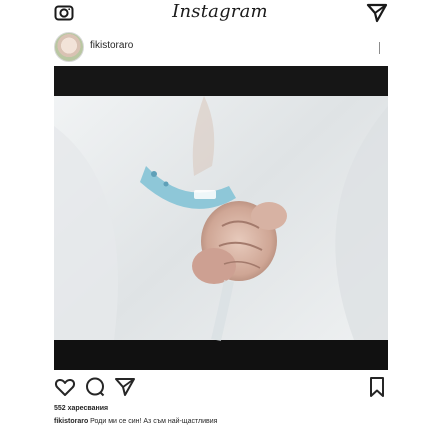 The width and height of the screenshot is (440, 440). Describe the element at coordinates (377, 387) in the screenshot. I see `bookmark-icon` at that location.